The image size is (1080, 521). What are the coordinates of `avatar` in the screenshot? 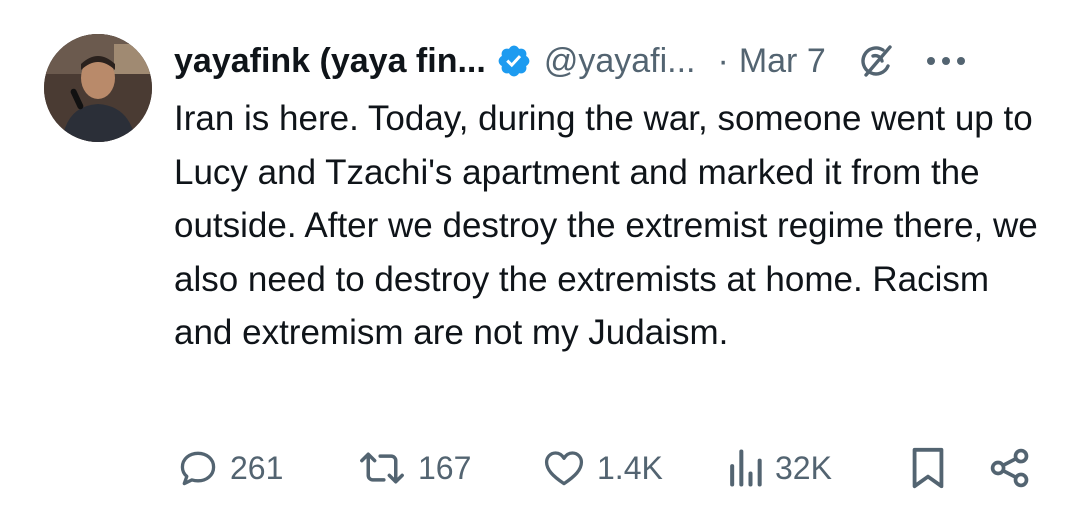 It's located at (98, 88).